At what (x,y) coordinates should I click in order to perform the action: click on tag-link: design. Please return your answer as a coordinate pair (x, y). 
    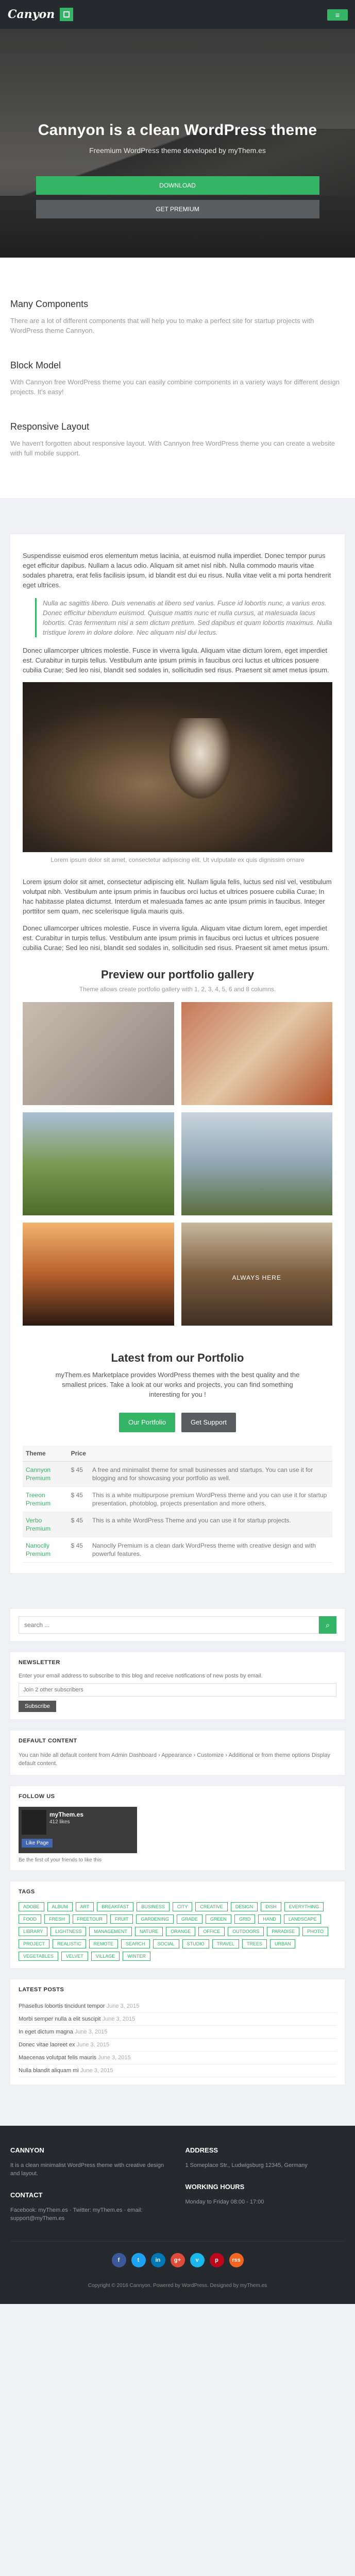
    Looking at the image, I should click on (244, 1906).